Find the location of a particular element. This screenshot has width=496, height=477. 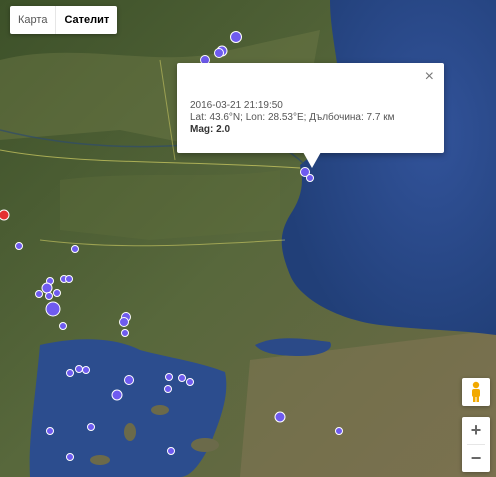

zoom-in-button: + is located at coordinates (476, 430).